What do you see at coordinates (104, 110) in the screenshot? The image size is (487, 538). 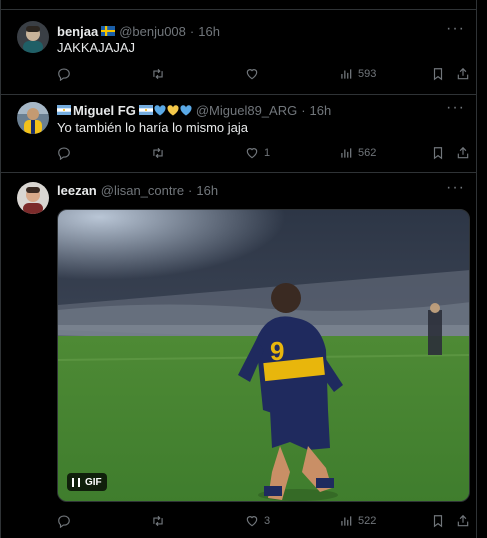 I see `display-name: Miguel FG` at bounding box center [104, 110].